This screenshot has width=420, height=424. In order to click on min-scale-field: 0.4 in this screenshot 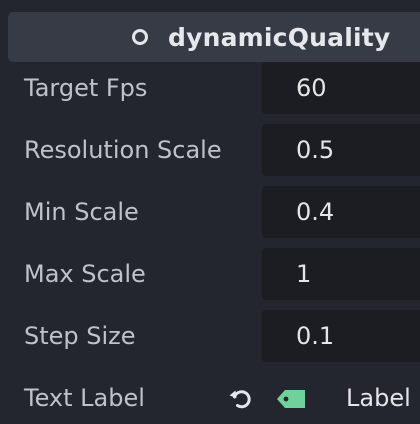, I will do `click(341, 212)`.